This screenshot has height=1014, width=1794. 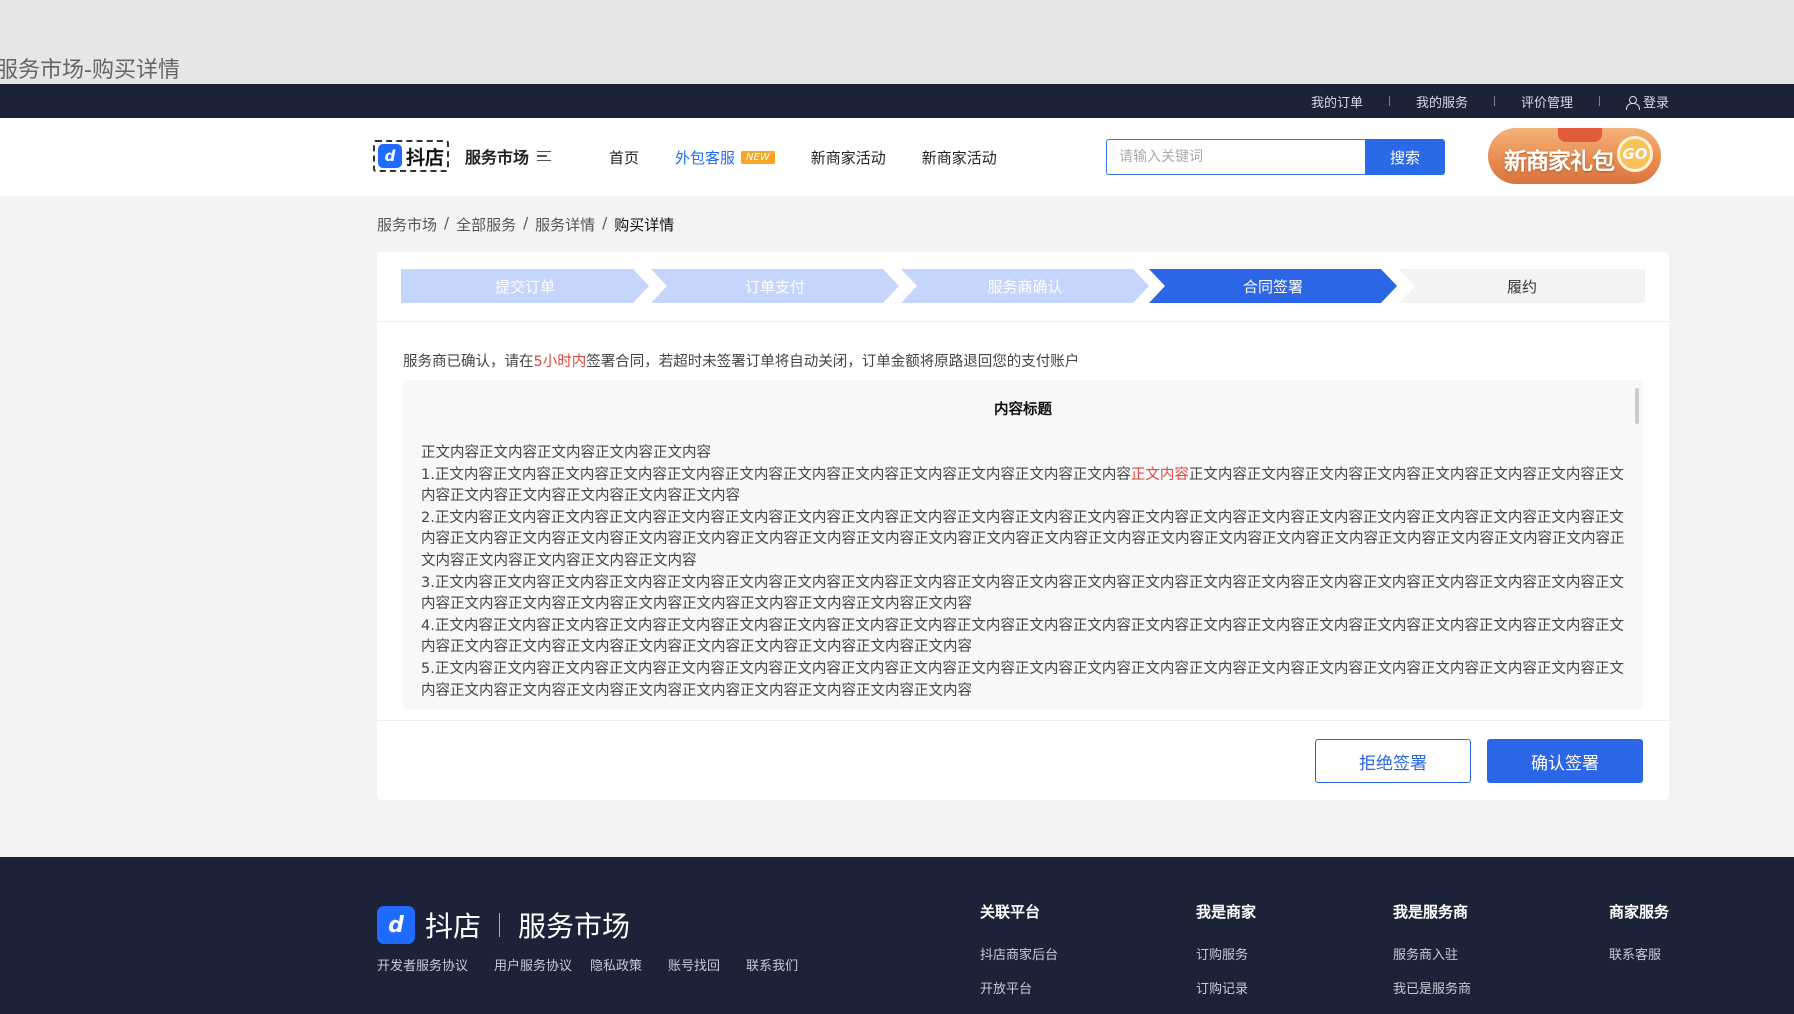 I want to click on user-icon, so click(x=1632, y=102).